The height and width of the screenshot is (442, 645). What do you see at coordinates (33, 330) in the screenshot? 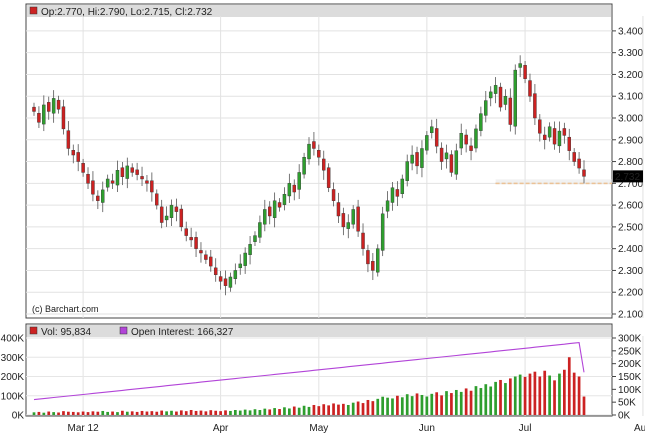
I see `volume-legend-swatch` at bounding box center [33, 330].